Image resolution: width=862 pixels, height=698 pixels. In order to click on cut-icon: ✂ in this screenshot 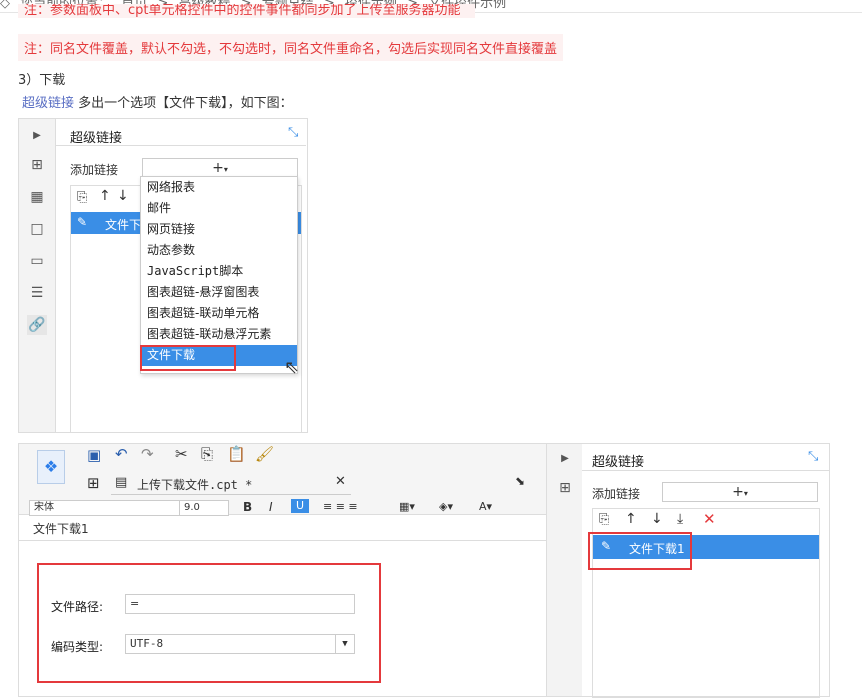, I will do `click(181, 454)`.